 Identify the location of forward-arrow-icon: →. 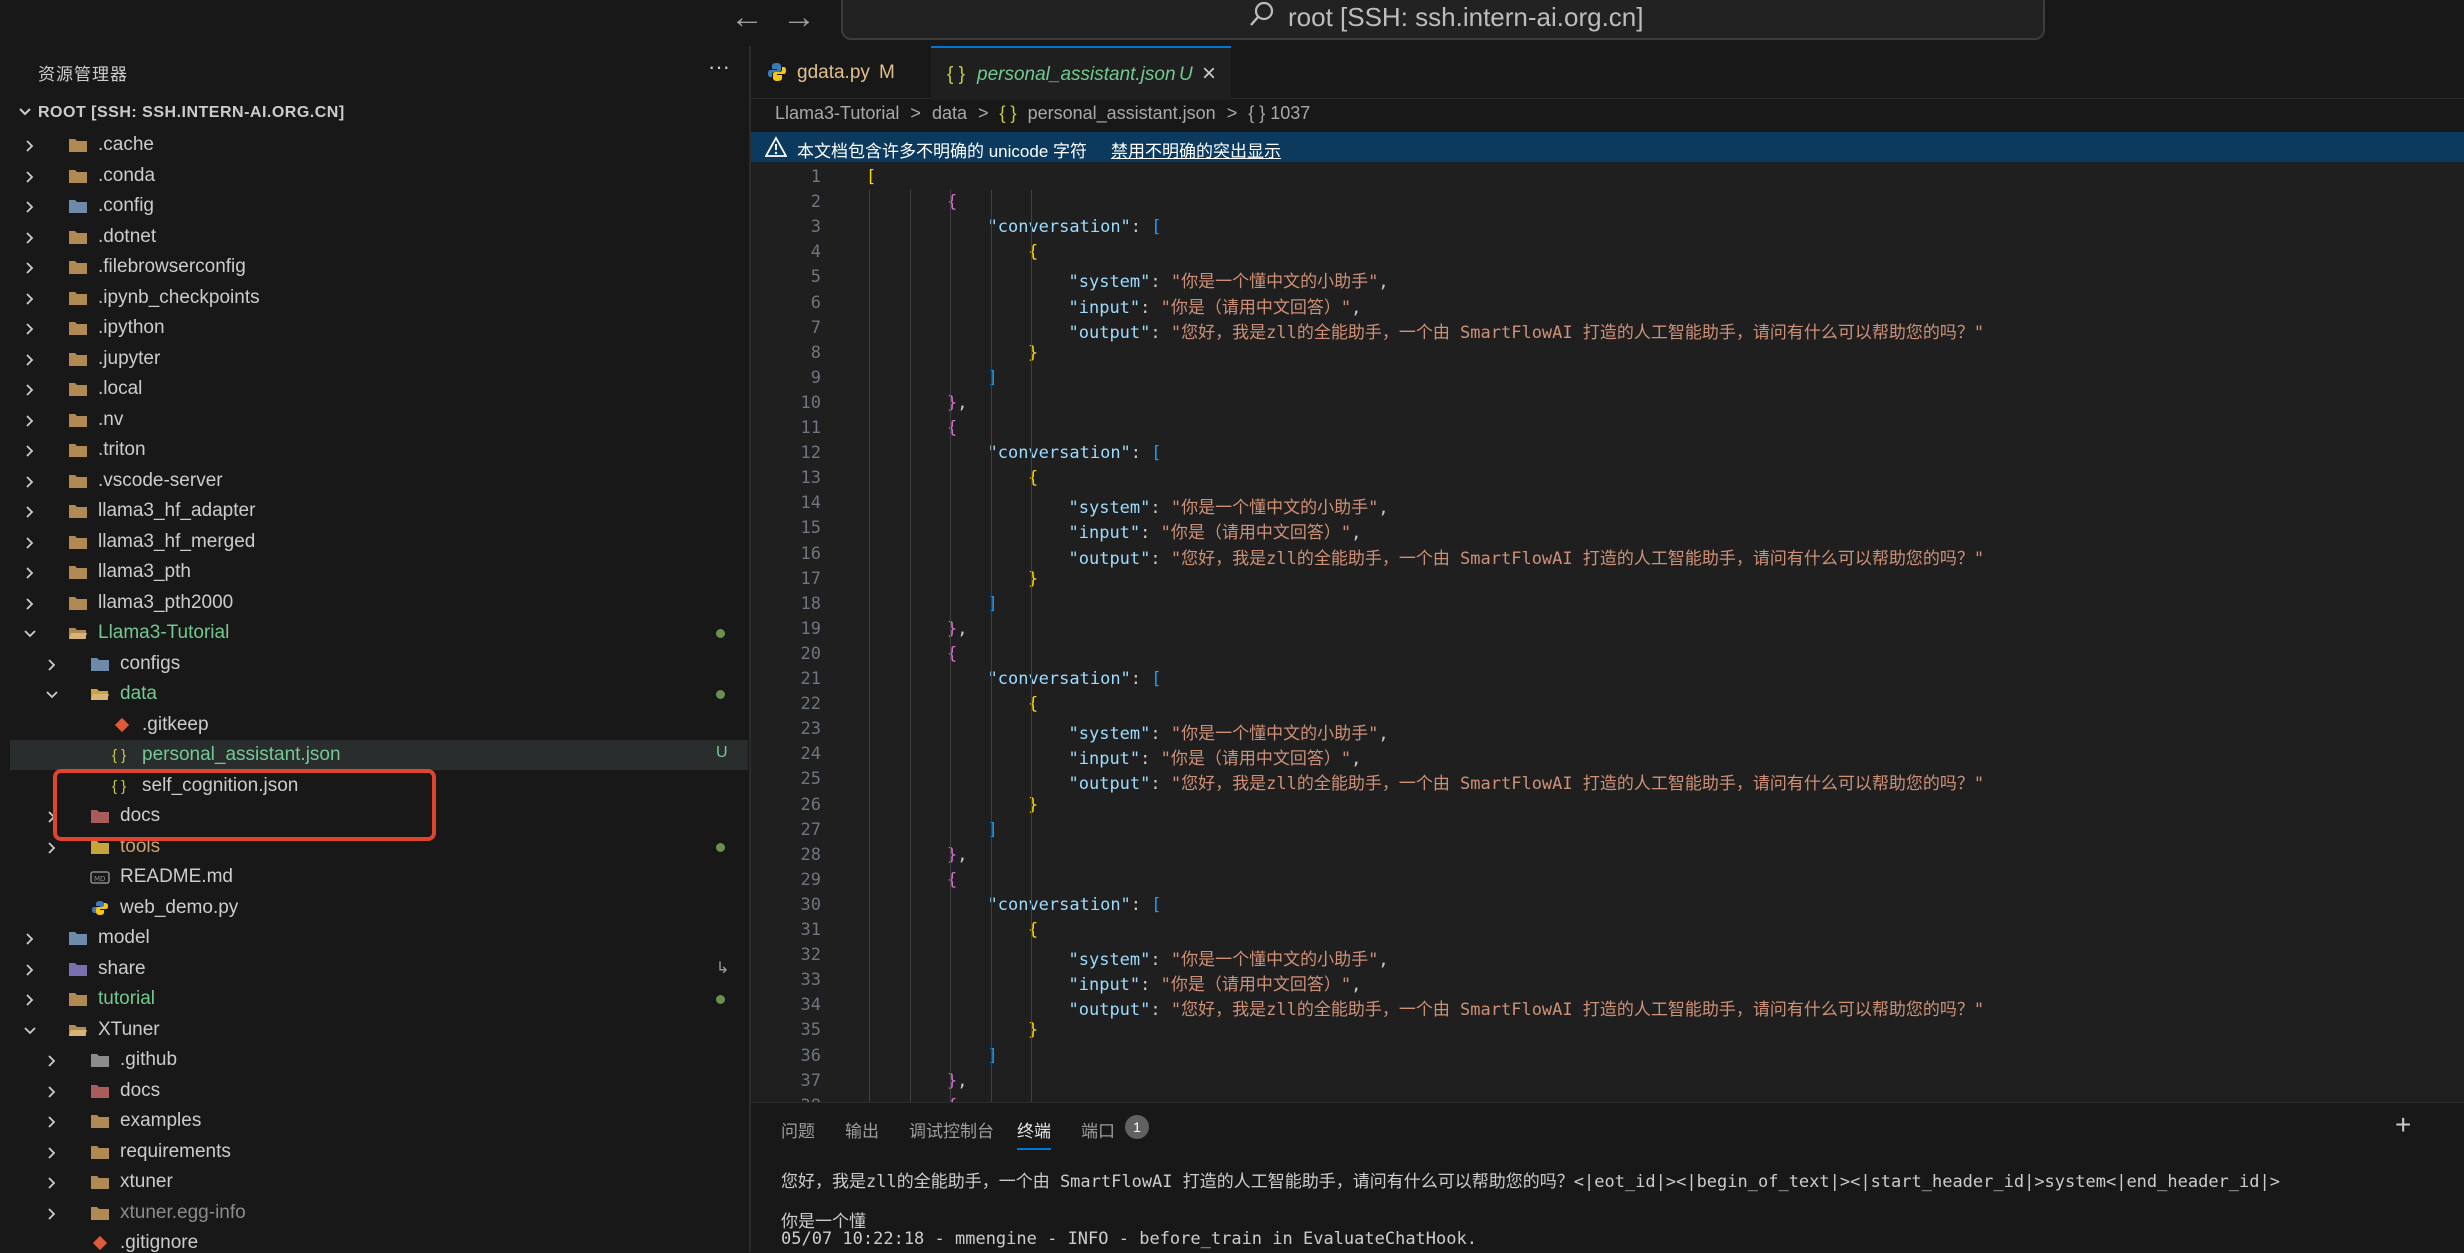
(799, 17).